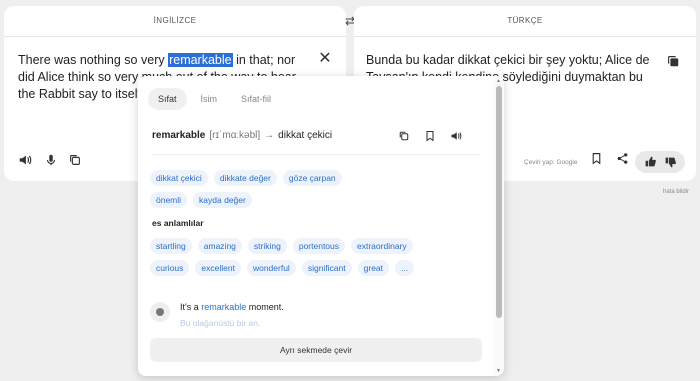  Describe the element at coordinates (224, 307) in the screenshot. I see `example-keyword: remarkable` at that location.